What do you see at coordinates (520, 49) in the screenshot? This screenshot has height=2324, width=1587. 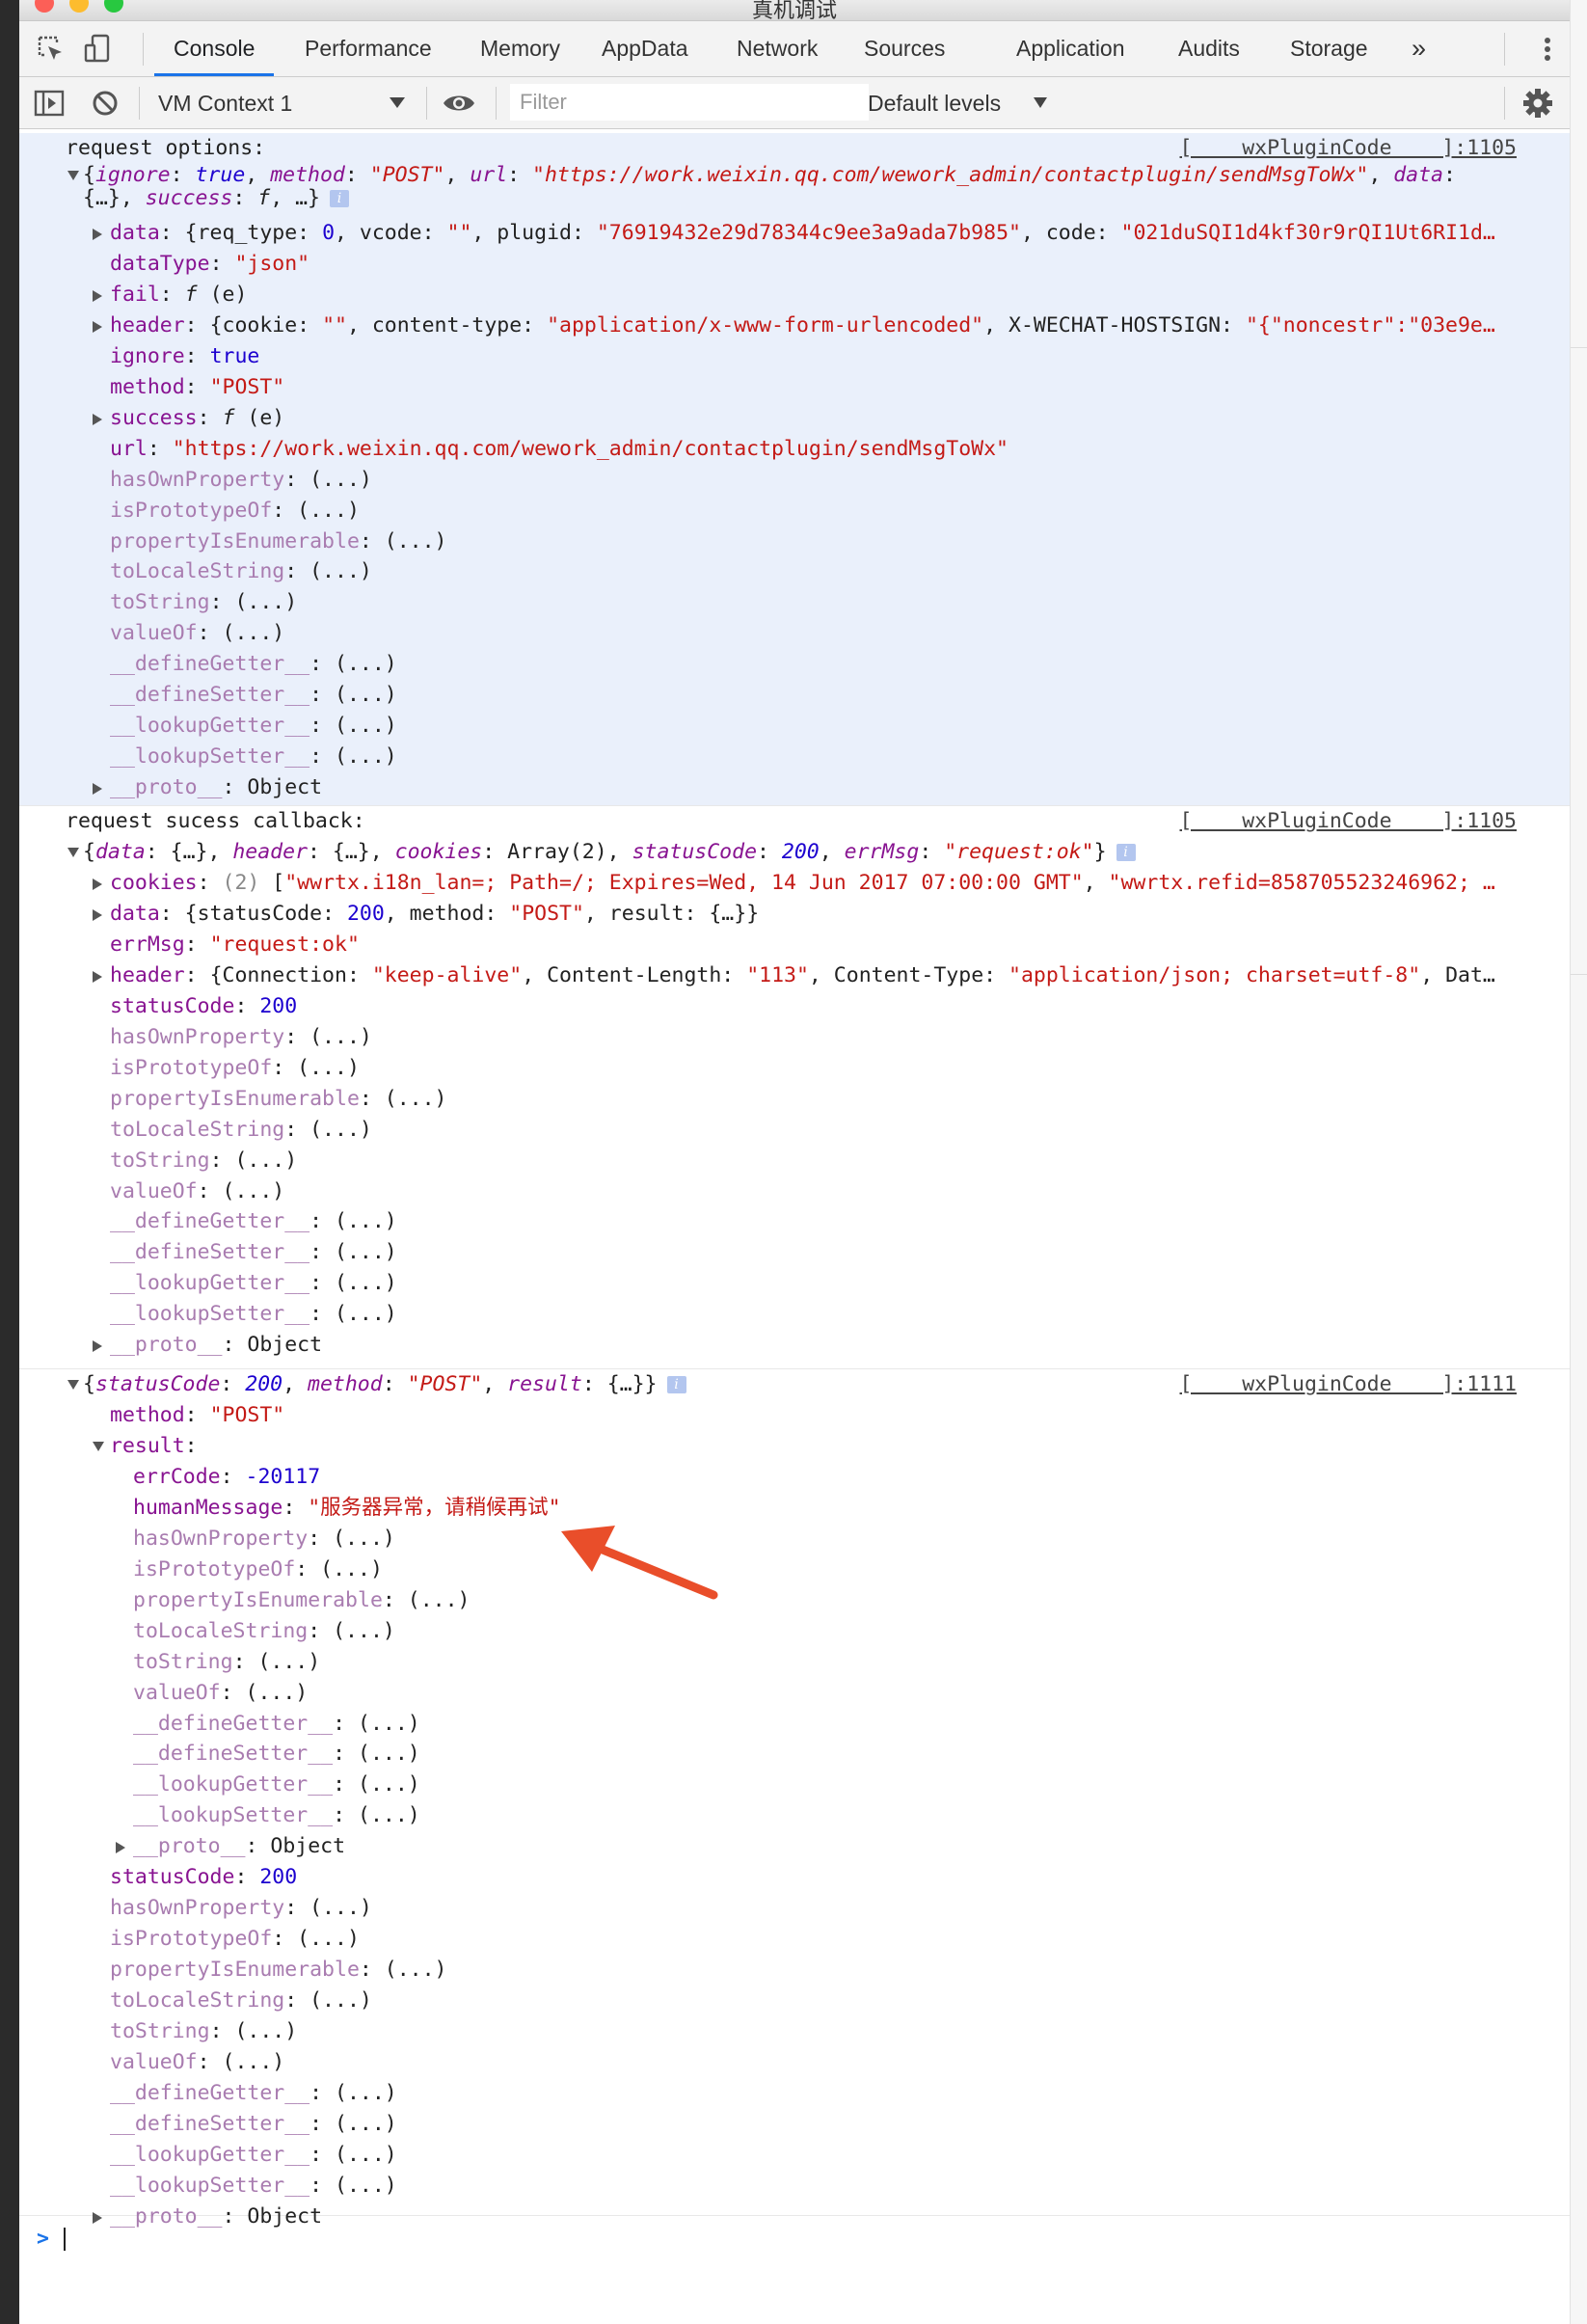 I see `tab-memory: Memory` at bounding box center [520, 49].